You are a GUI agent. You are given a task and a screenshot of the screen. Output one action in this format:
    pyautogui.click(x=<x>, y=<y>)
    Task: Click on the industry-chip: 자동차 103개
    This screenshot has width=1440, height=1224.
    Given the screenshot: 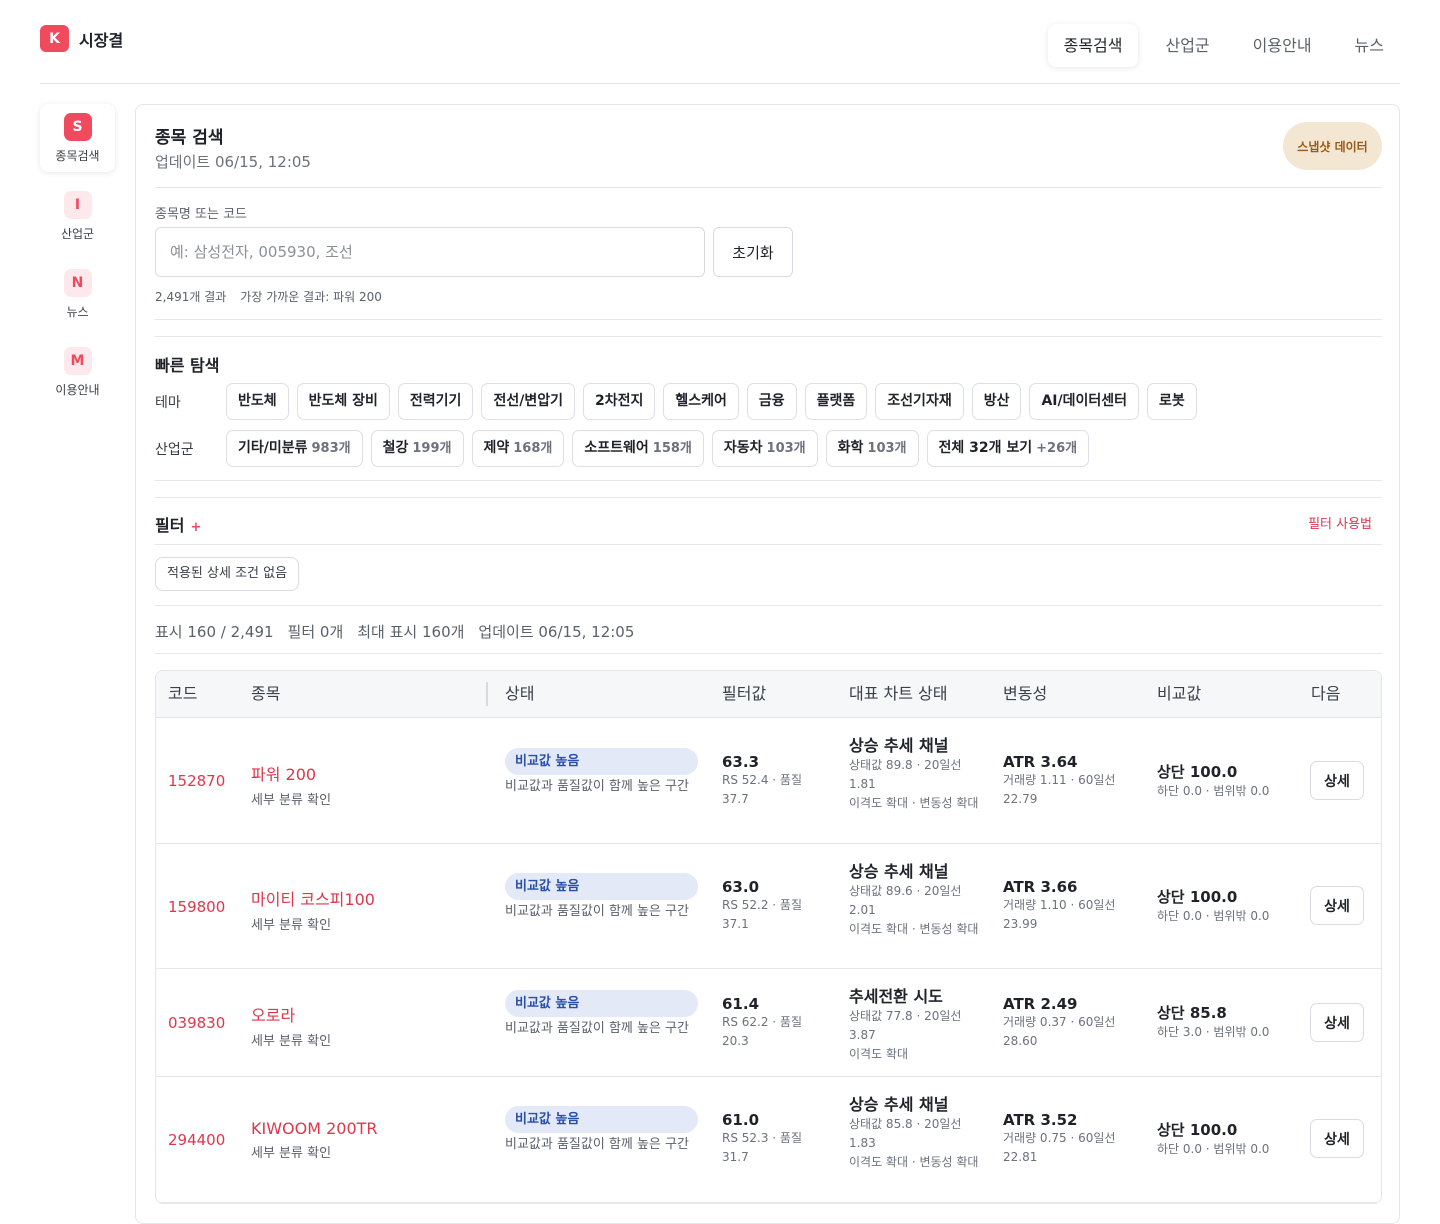 What is the action you would take?
    pyautogui.click(x=764, y=448)
    